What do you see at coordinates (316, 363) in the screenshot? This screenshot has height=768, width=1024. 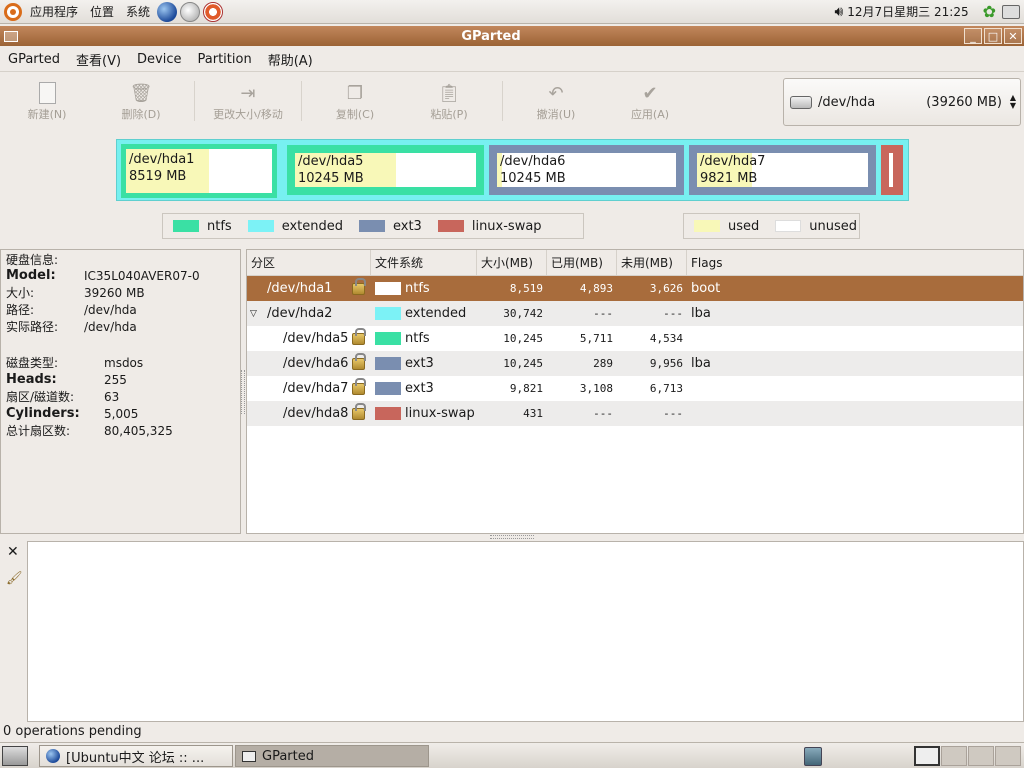 I see `partition-path: /dev/hda6` at bounding box center [316, 363].